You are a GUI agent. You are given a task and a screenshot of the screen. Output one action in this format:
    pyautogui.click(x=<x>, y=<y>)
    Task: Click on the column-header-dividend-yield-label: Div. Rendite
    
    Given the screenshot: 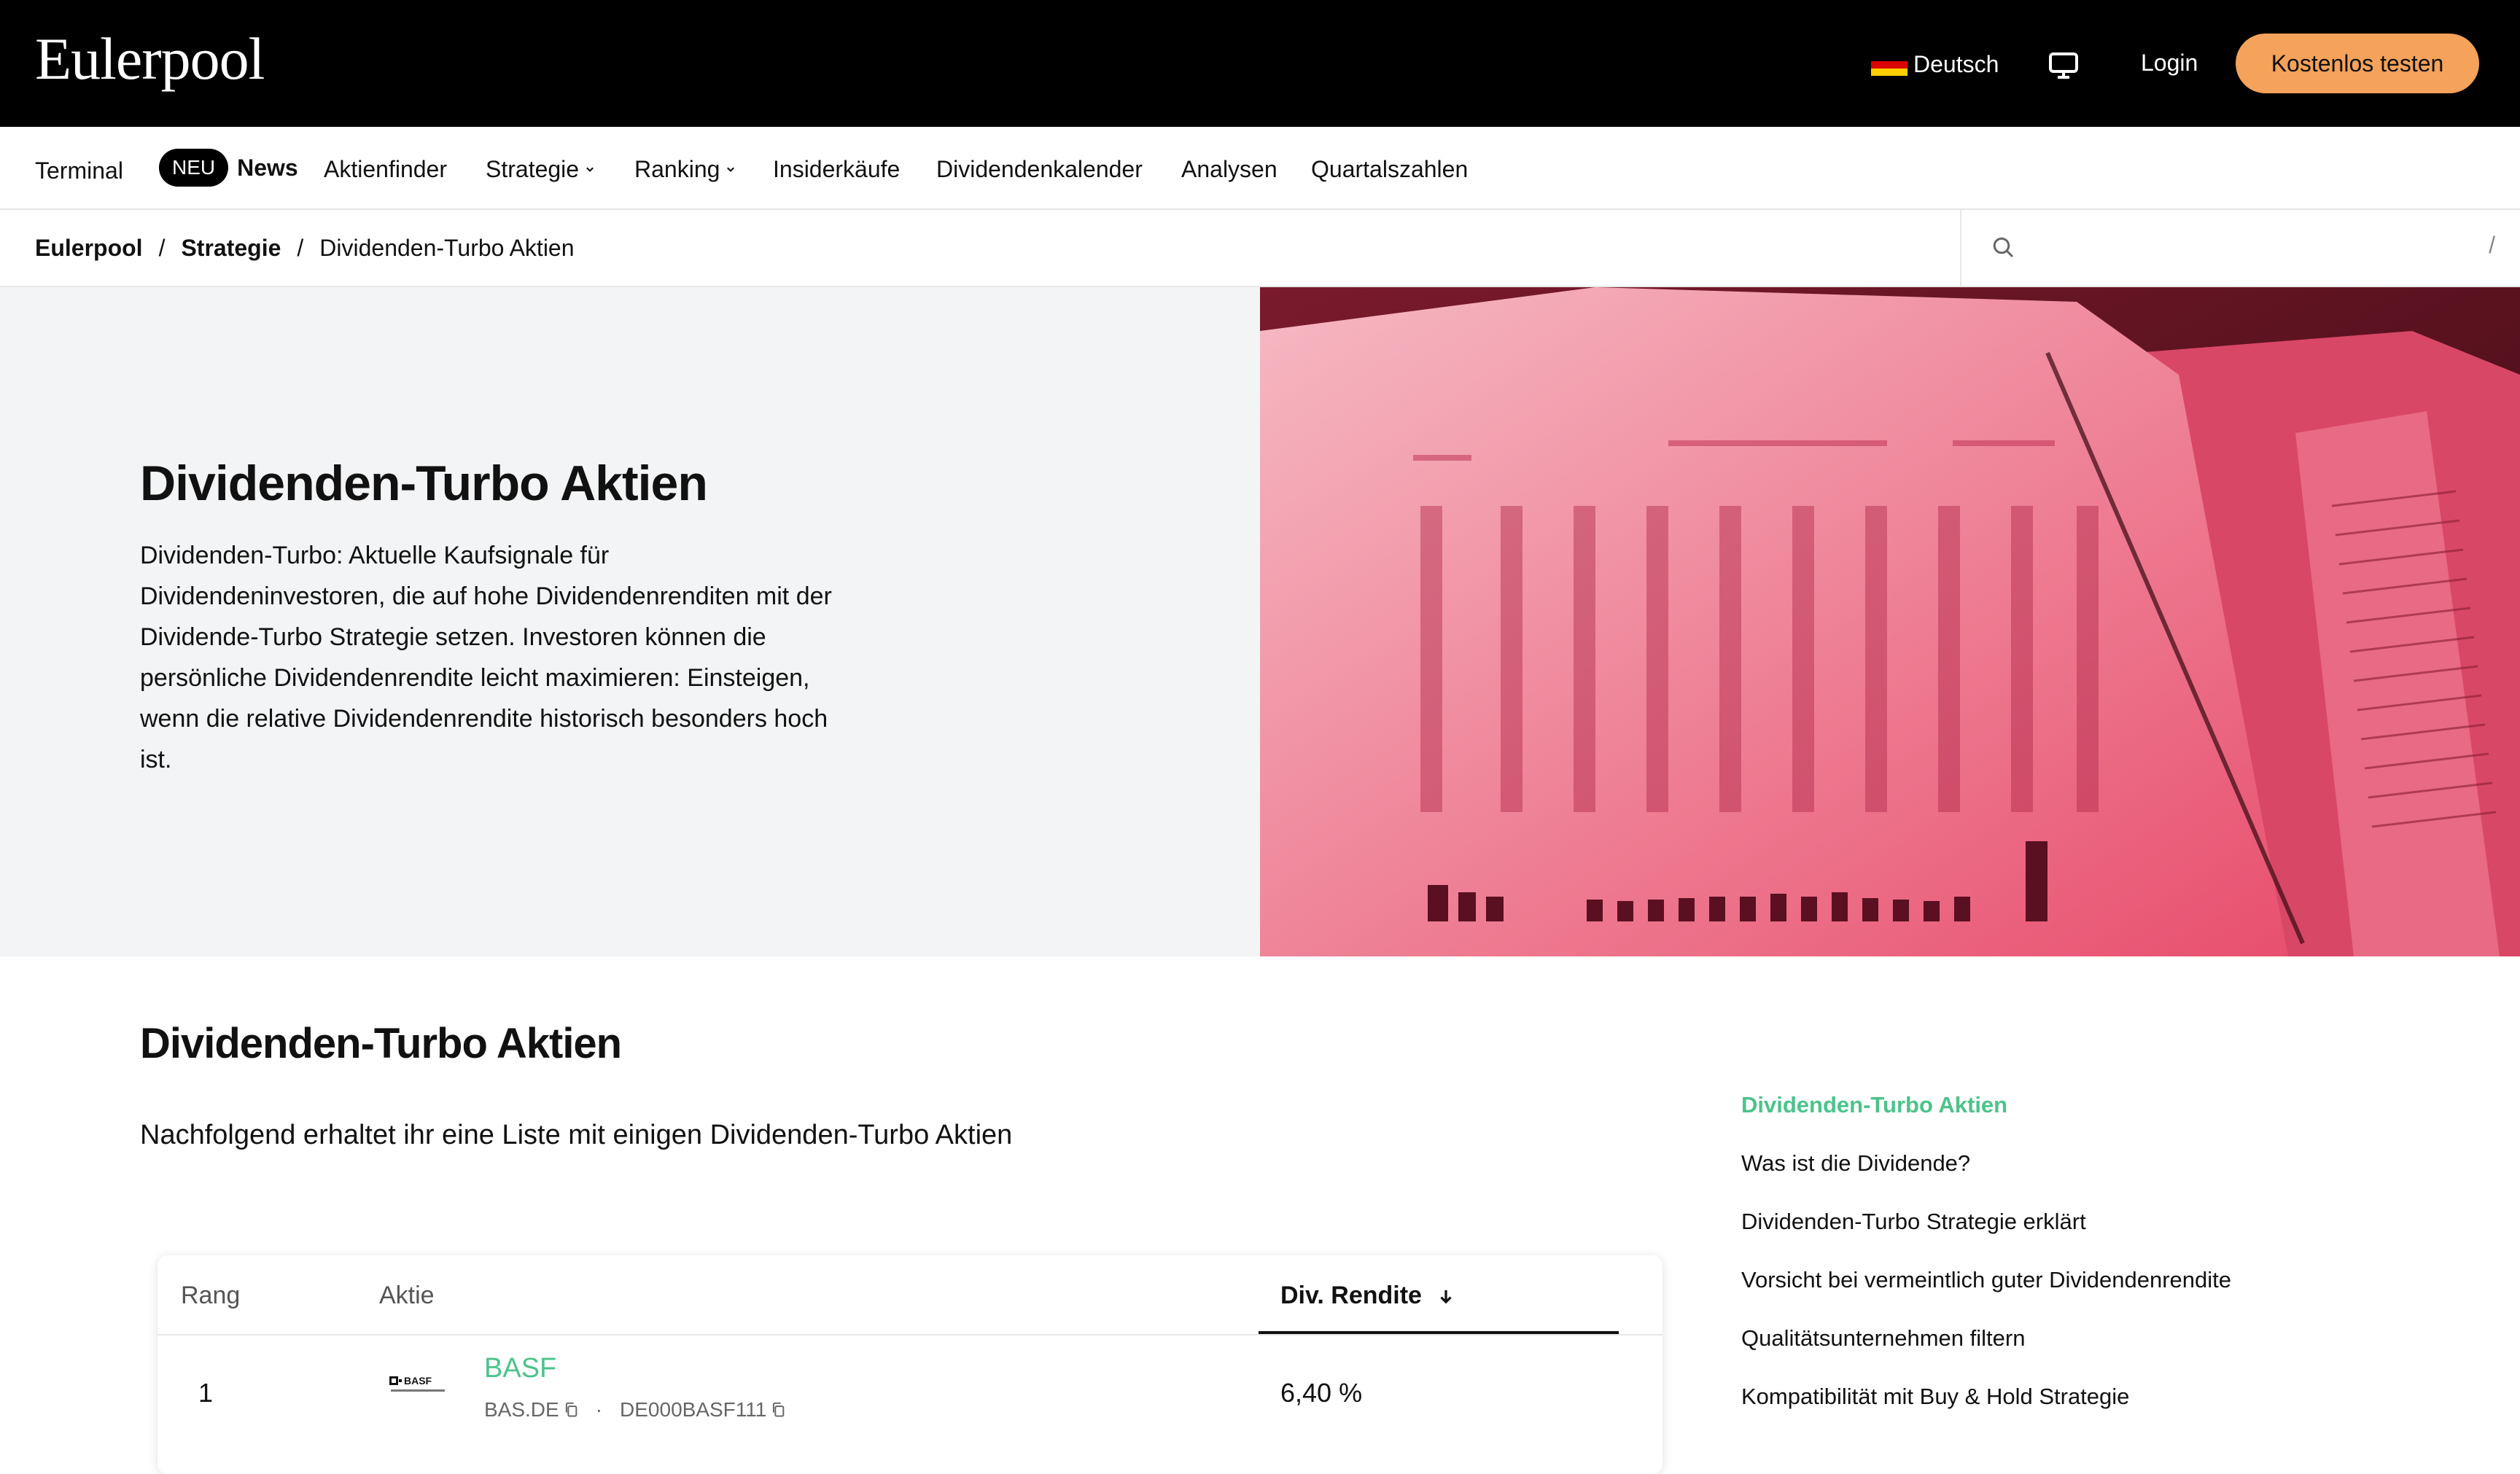 What is the action you would take?
    pyautogui.click(x=1351, y=1295)
    